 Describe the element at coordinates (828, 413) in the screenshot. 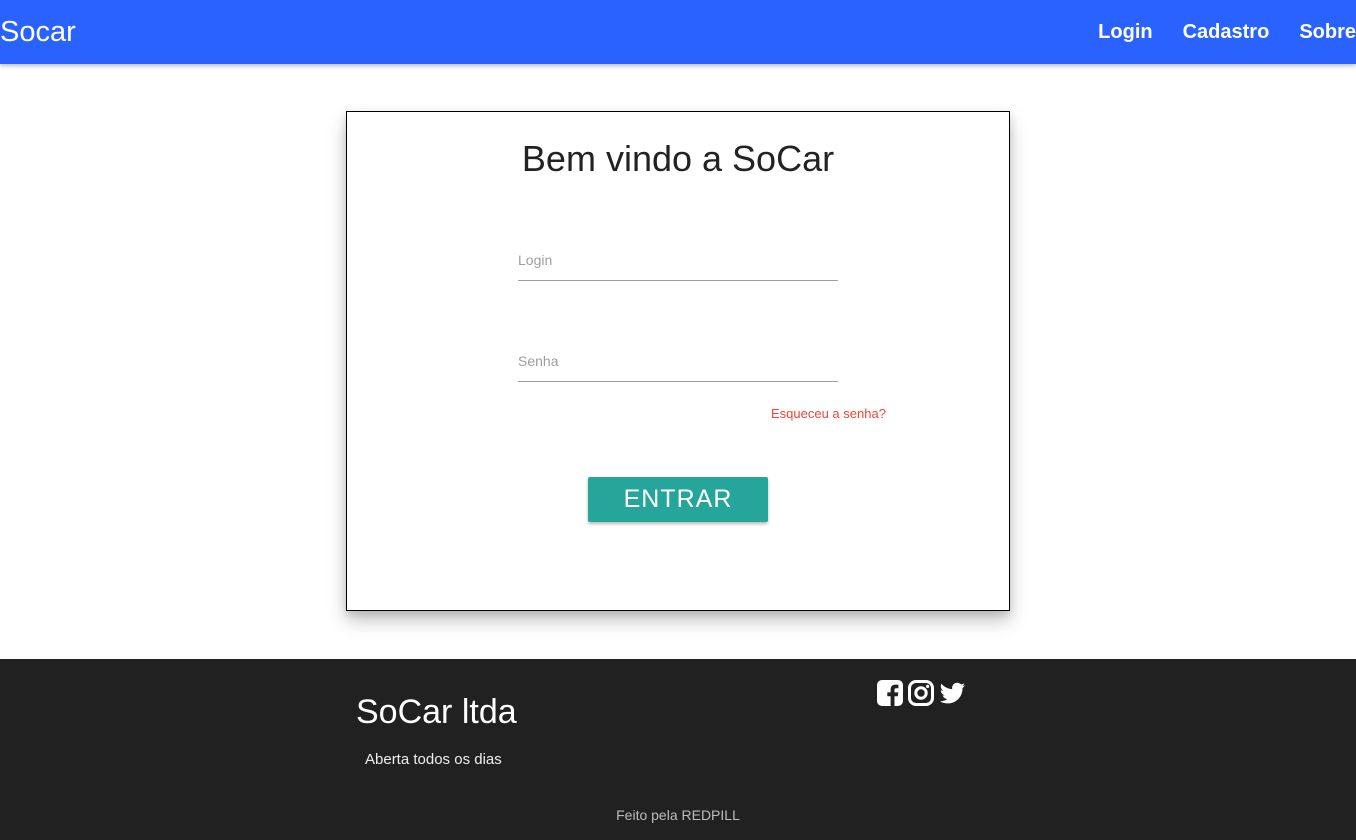

I see `forgot-password-link: Esqueceu a senha?` at that location.